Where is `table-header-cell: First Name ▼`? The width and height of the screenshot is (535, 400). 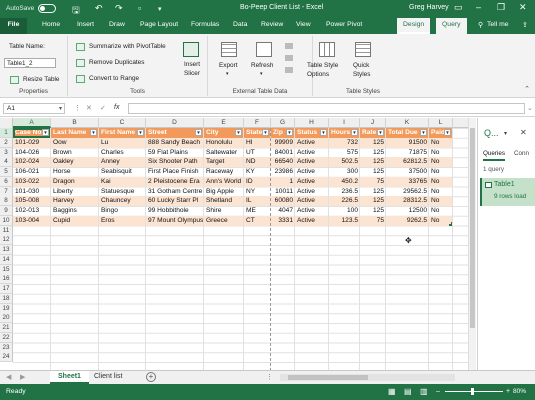 table-header-cell: First Name ▼ is located at coordinates (122, 133).